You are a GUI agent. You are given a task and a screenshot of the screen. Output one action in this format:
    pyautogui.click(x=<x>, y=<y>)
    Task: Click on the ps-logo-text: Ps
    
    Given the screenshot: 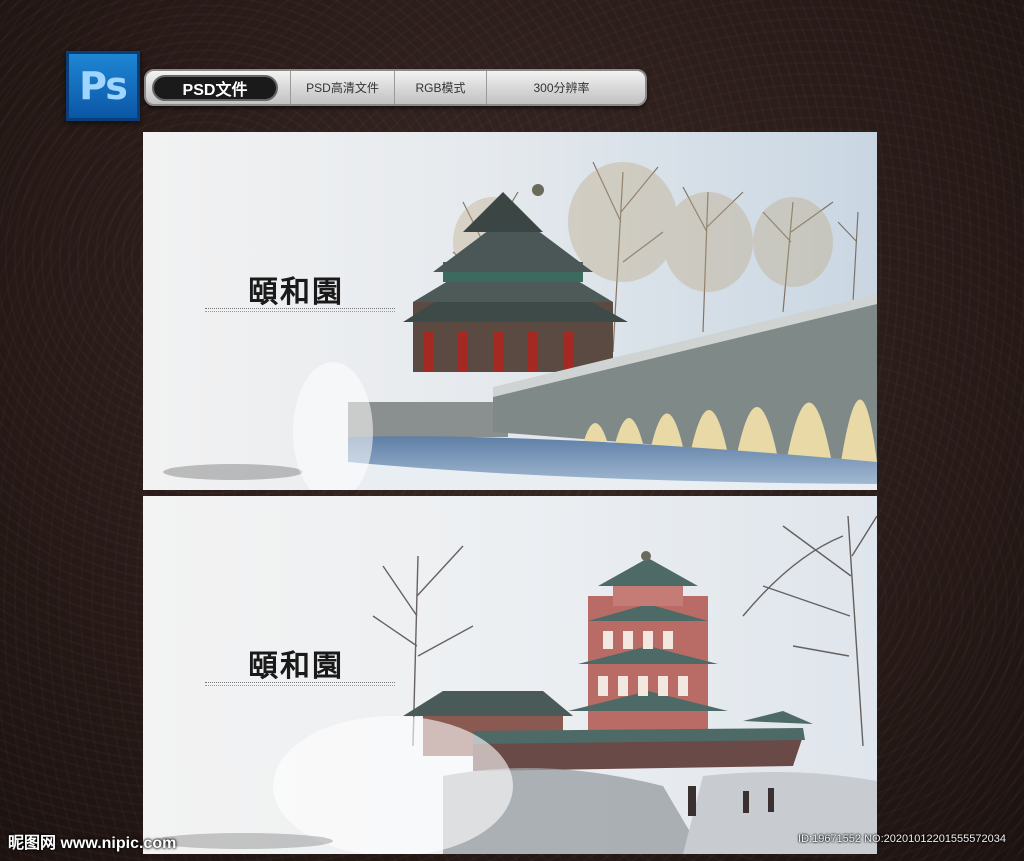 What is the action you would take?
    pyautogui.click(x=103, y=86)
    